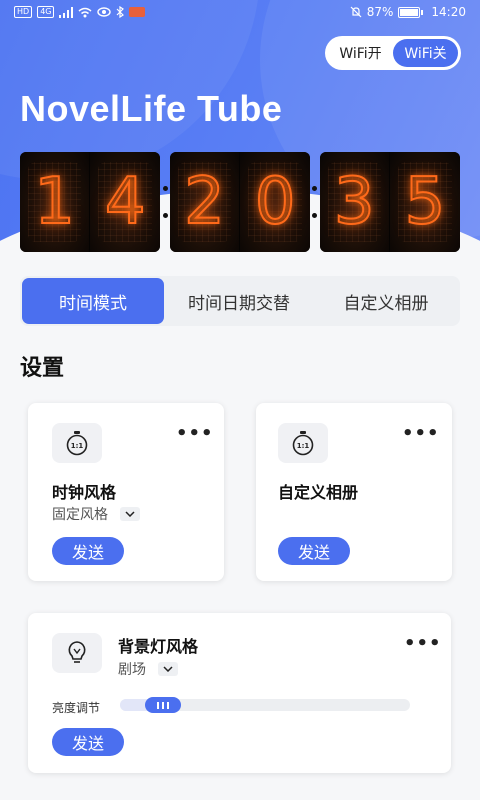  What do you see at coordinates (448, 12) in the screenshot?
I see `clock-time: 14:20` at bounding box center [448, 12].